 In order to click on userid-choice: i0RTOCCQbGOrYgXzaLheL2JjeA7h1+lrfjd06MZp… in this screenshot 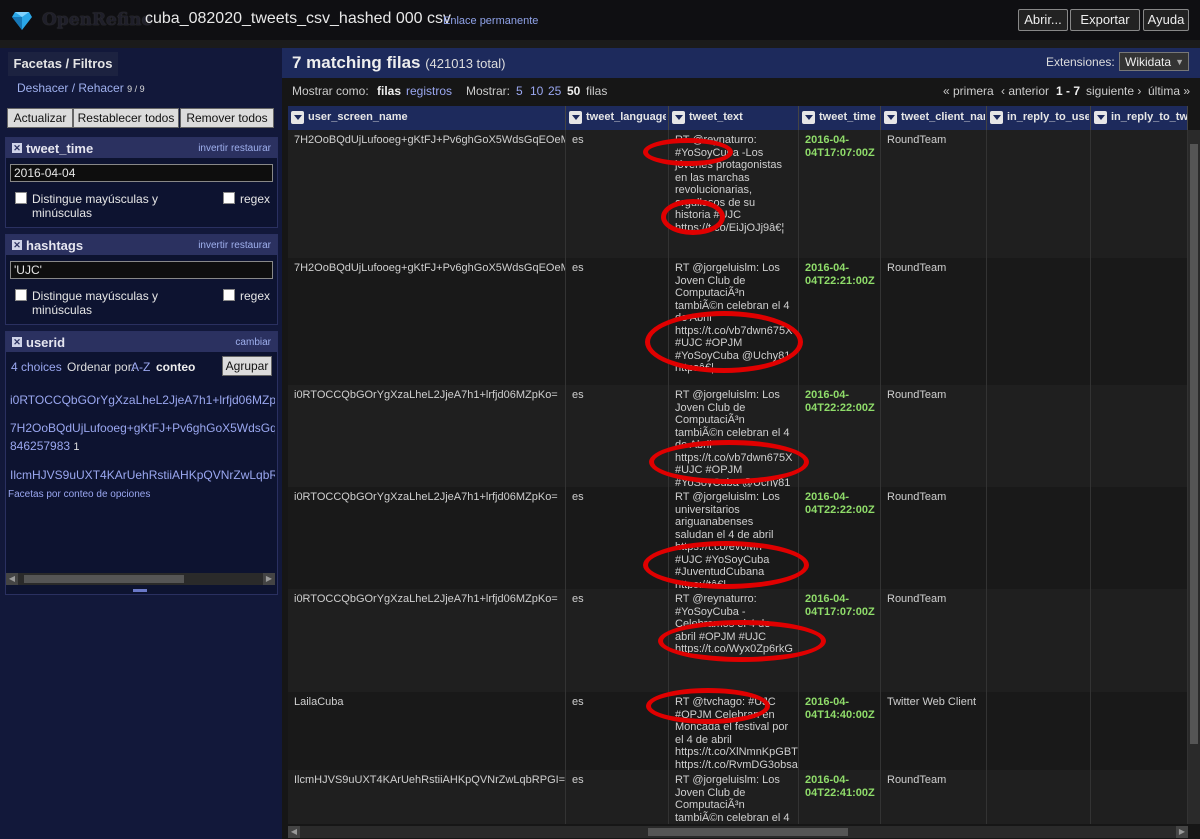, I will do `click(142, 400)`.